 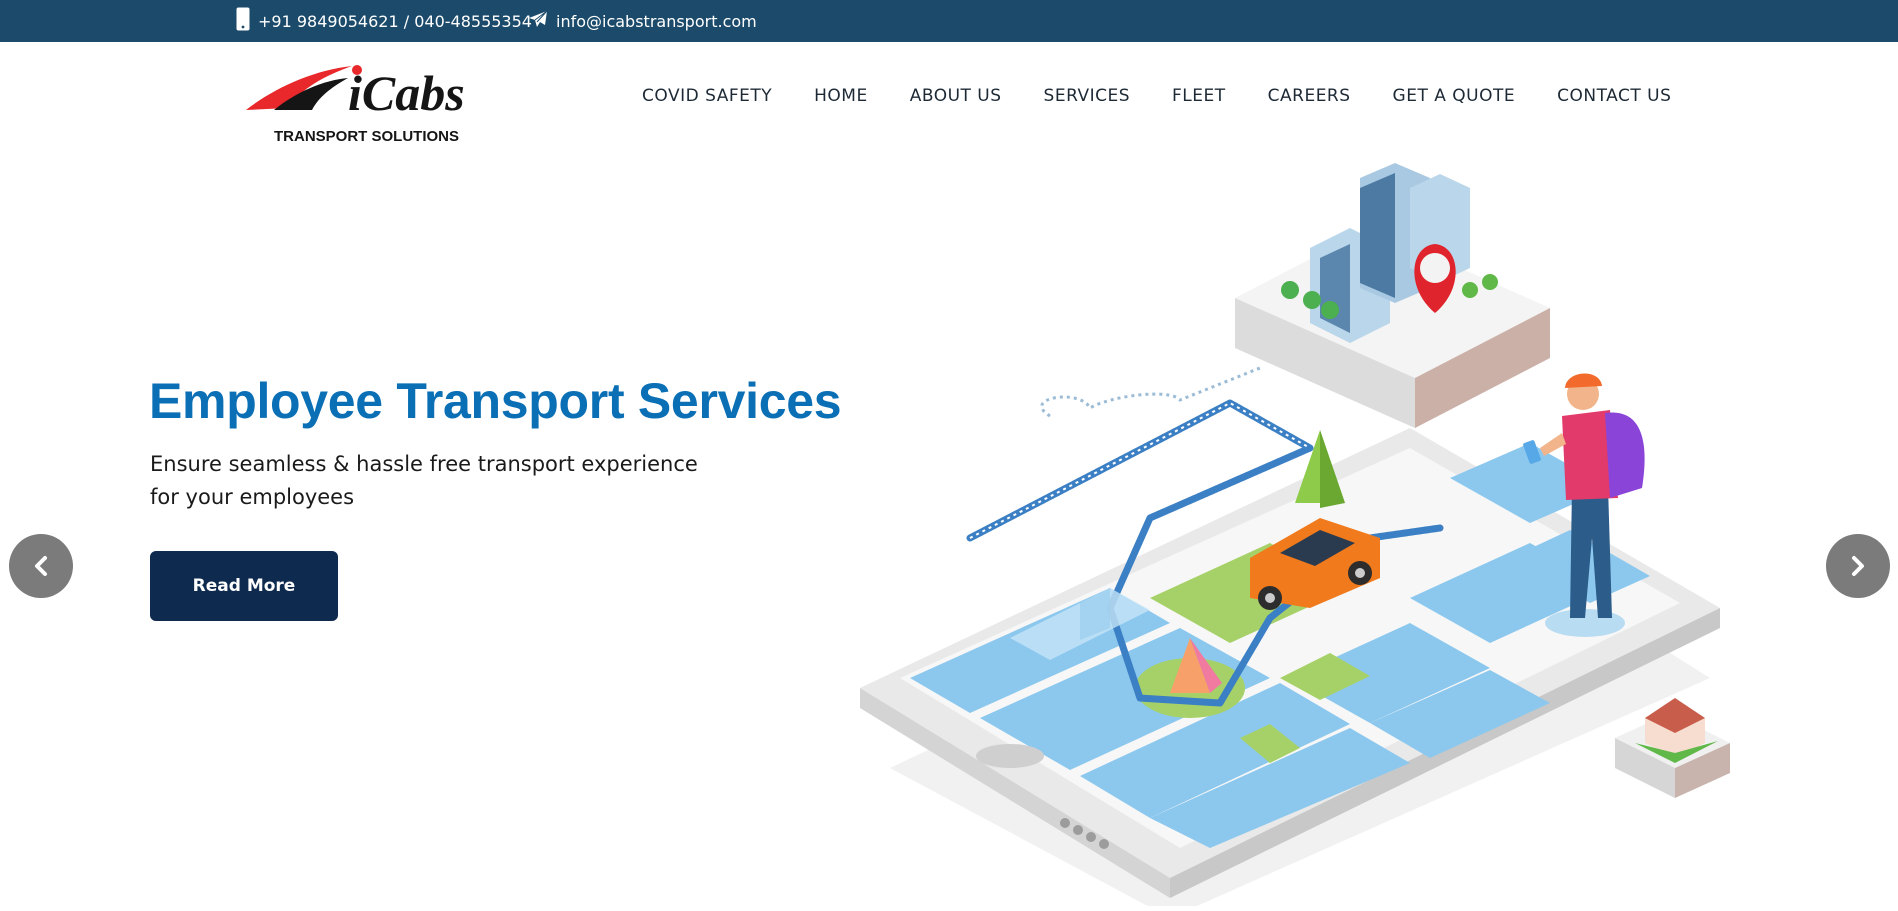 I want to click on paper-plane-icon, so click(x=538, y=21).